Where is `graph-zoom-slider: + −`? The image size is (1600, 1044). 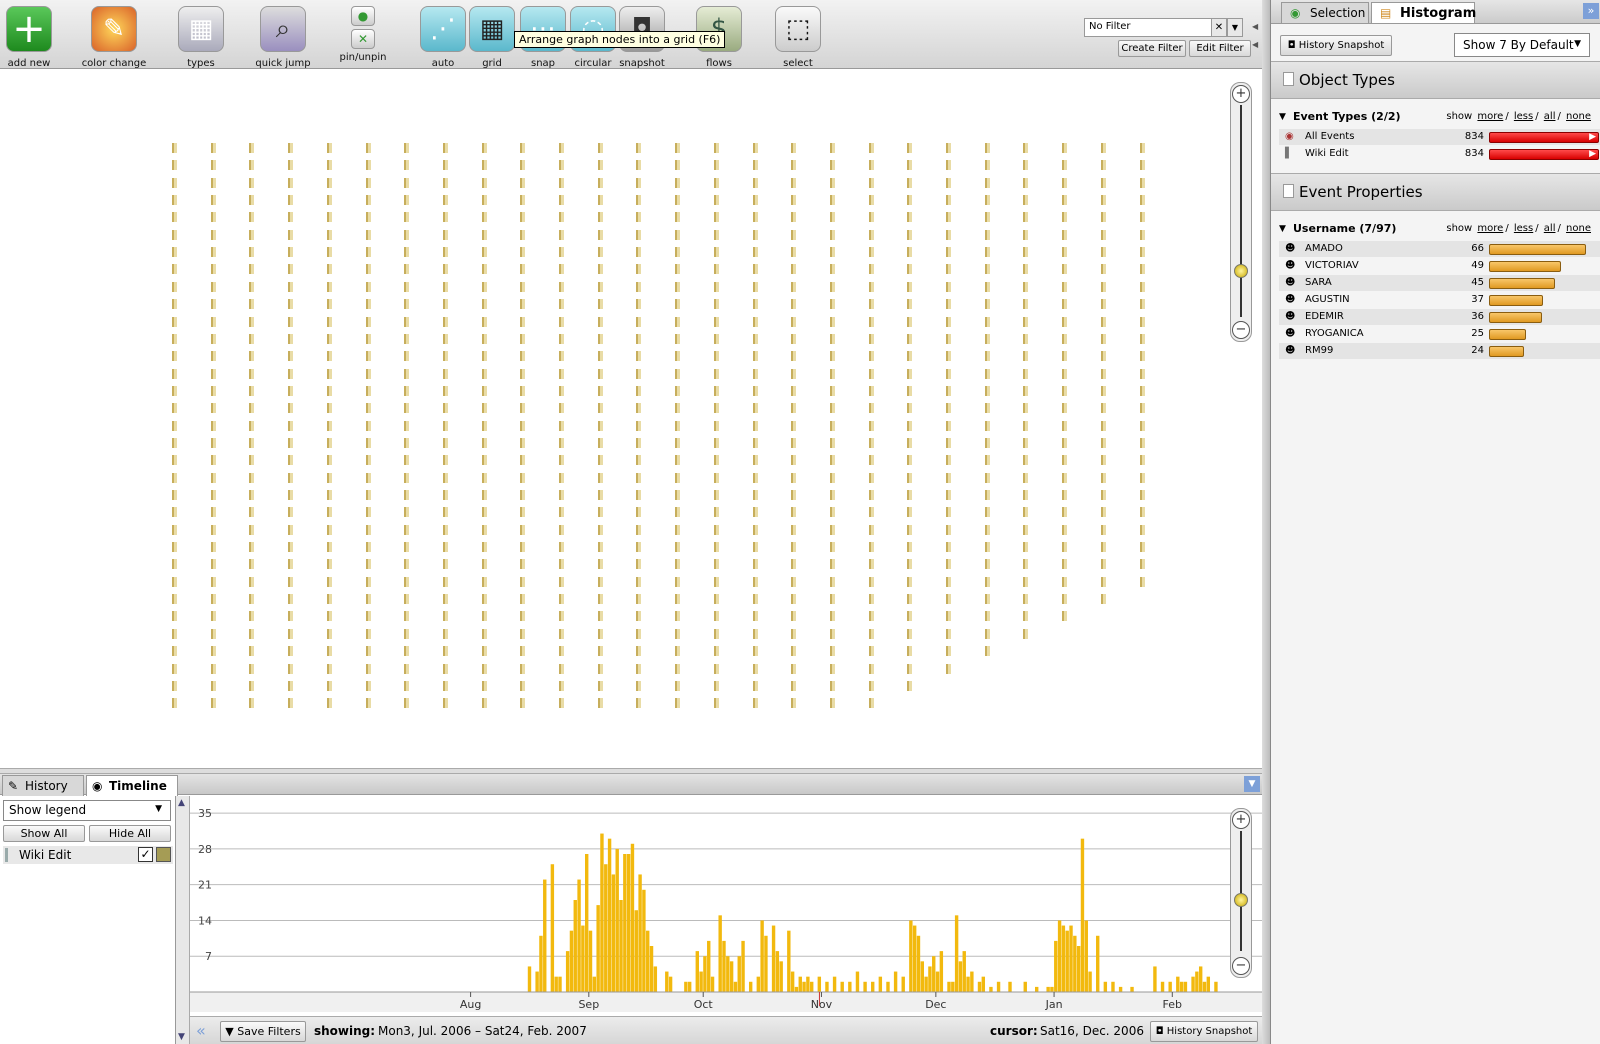
graph-zoom-slider: + − is located at coordinates (1241, 212).